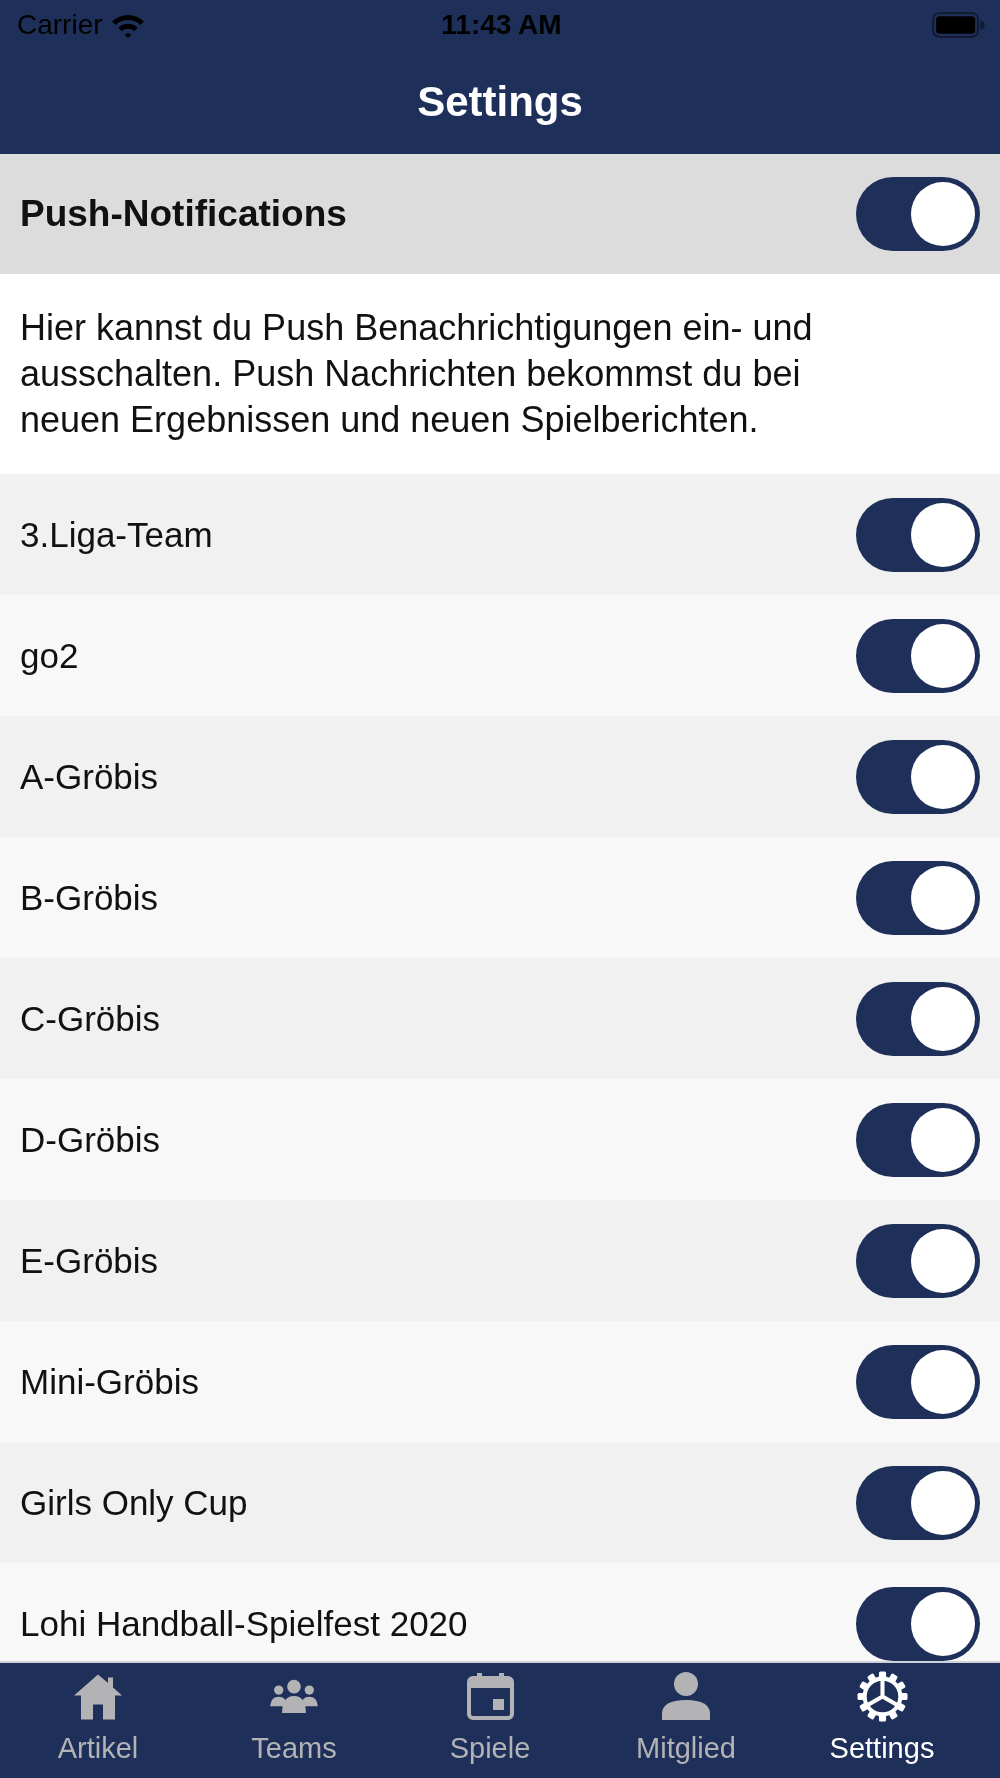 Image resolution: width=1000 pixels, height=1778 pixels. What do you see at coordinates (294, 1696) in the screenshot?
I see `people-group-icon` at bounding box center [294, 1696].